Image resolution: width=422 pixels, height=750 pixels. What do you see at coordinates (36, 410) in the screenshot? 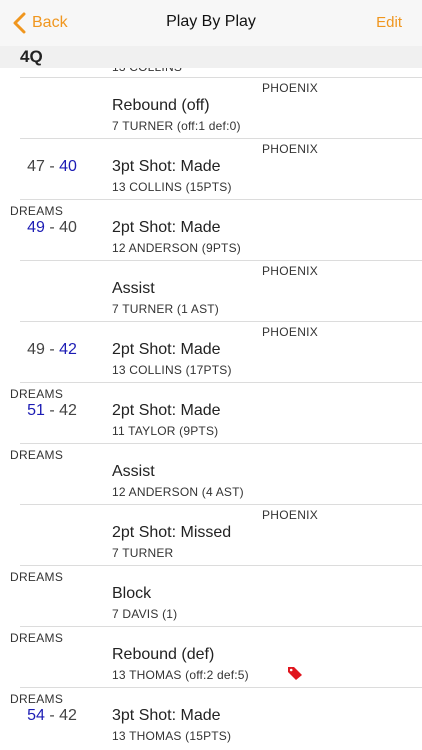
I see `score-home: 51` at bounding box center [36, 410].